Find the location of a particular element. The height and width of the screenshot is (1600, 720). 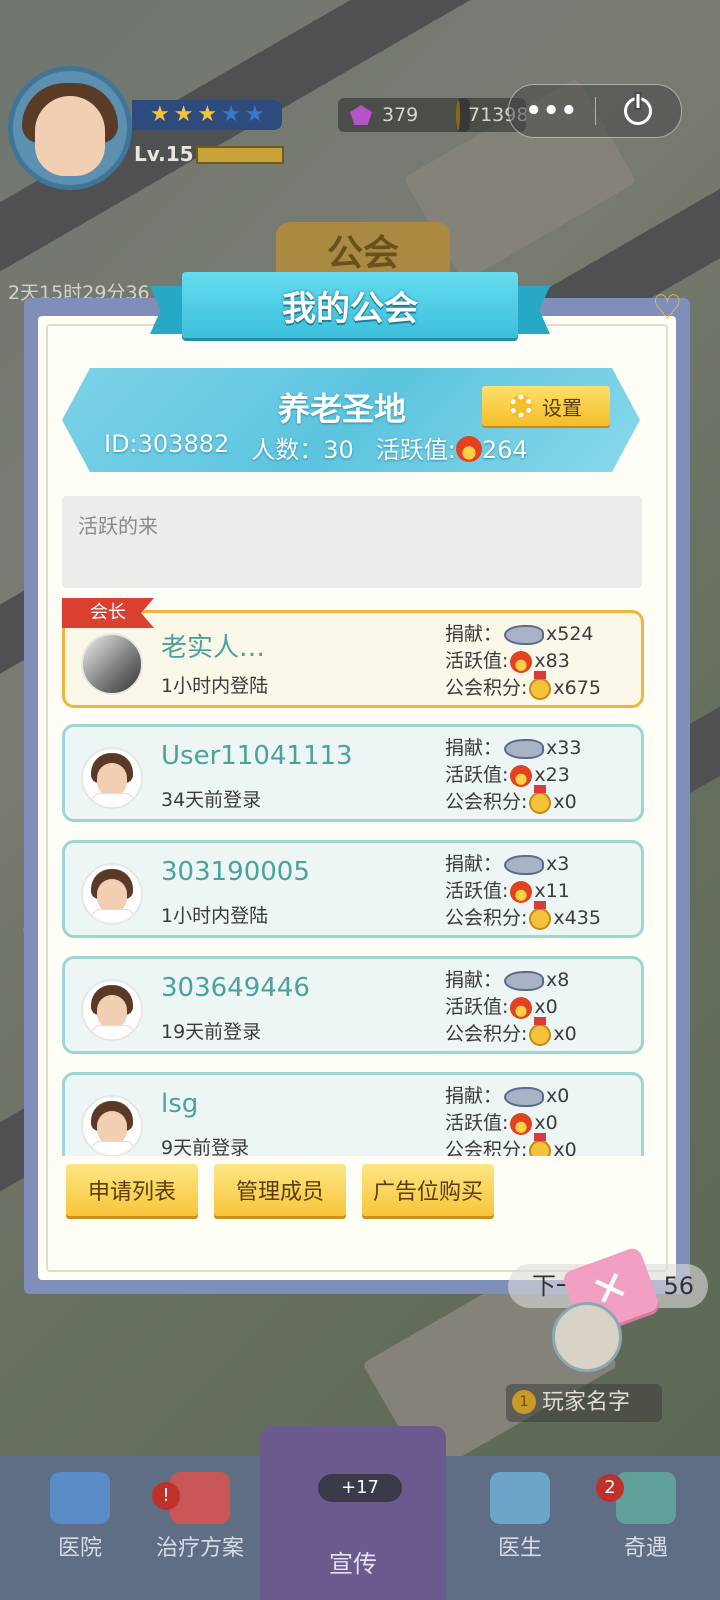

miniprogram-capsule: ••• is located at coordinates (595, 111).